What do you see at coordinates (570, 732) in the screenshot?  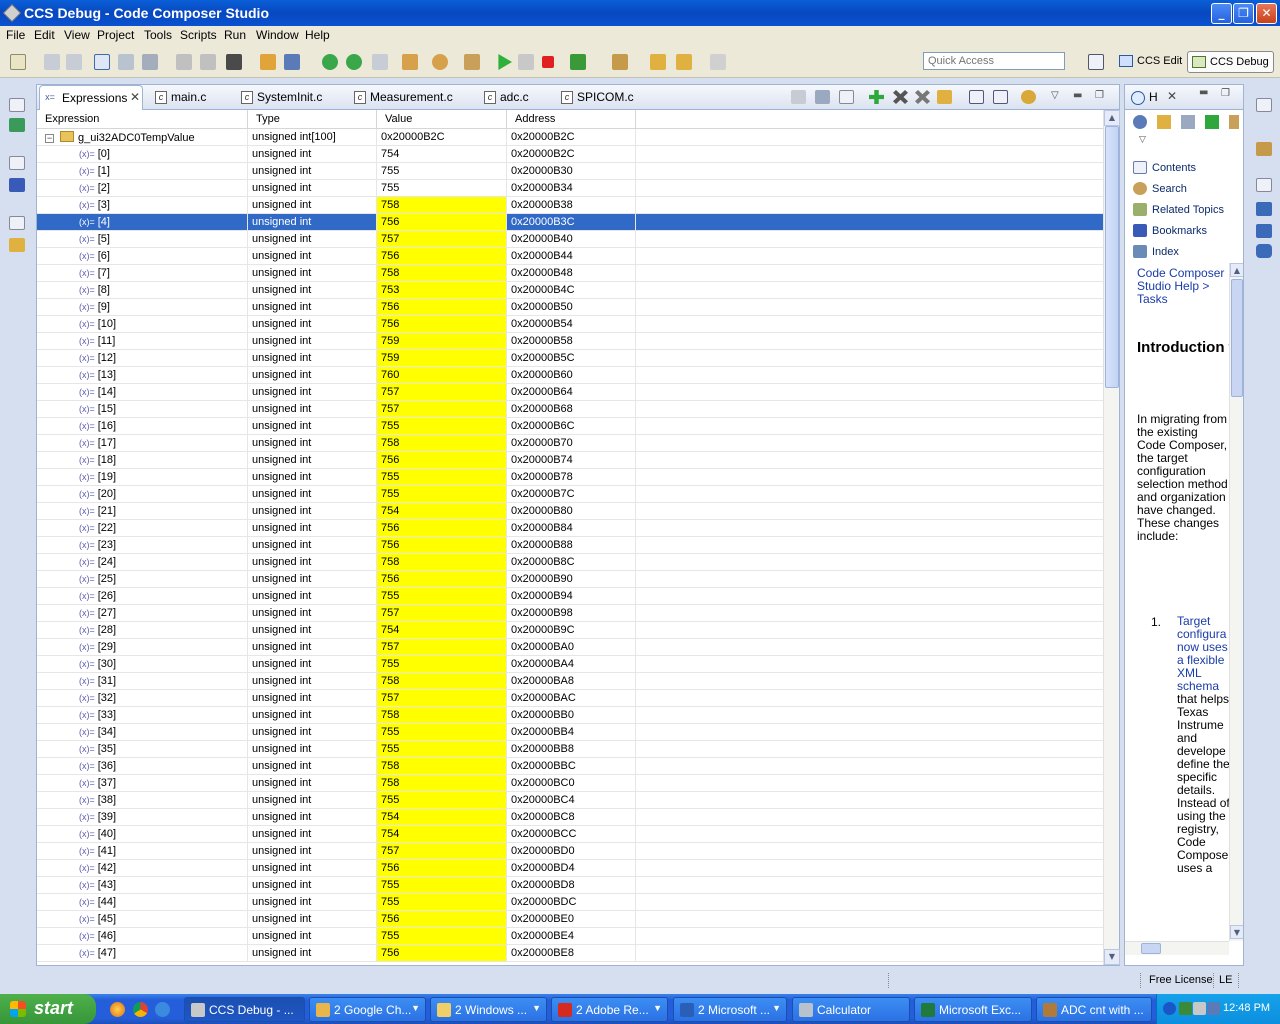 I see `table-row: (x)= [34] unsigned int 755 0x20000BB4` at bounding box center [570, 732].